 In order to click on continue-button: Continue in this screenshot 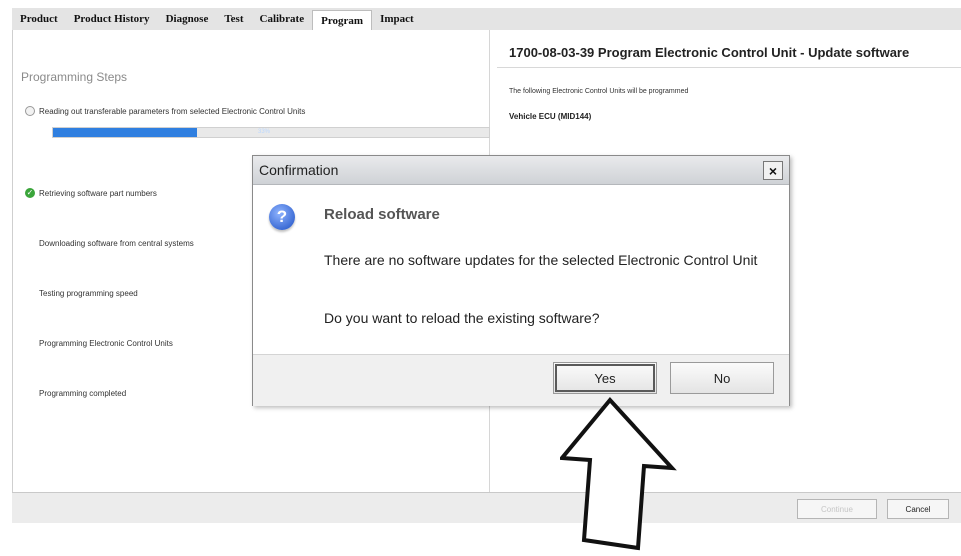, I will do `click(837, 509)`.